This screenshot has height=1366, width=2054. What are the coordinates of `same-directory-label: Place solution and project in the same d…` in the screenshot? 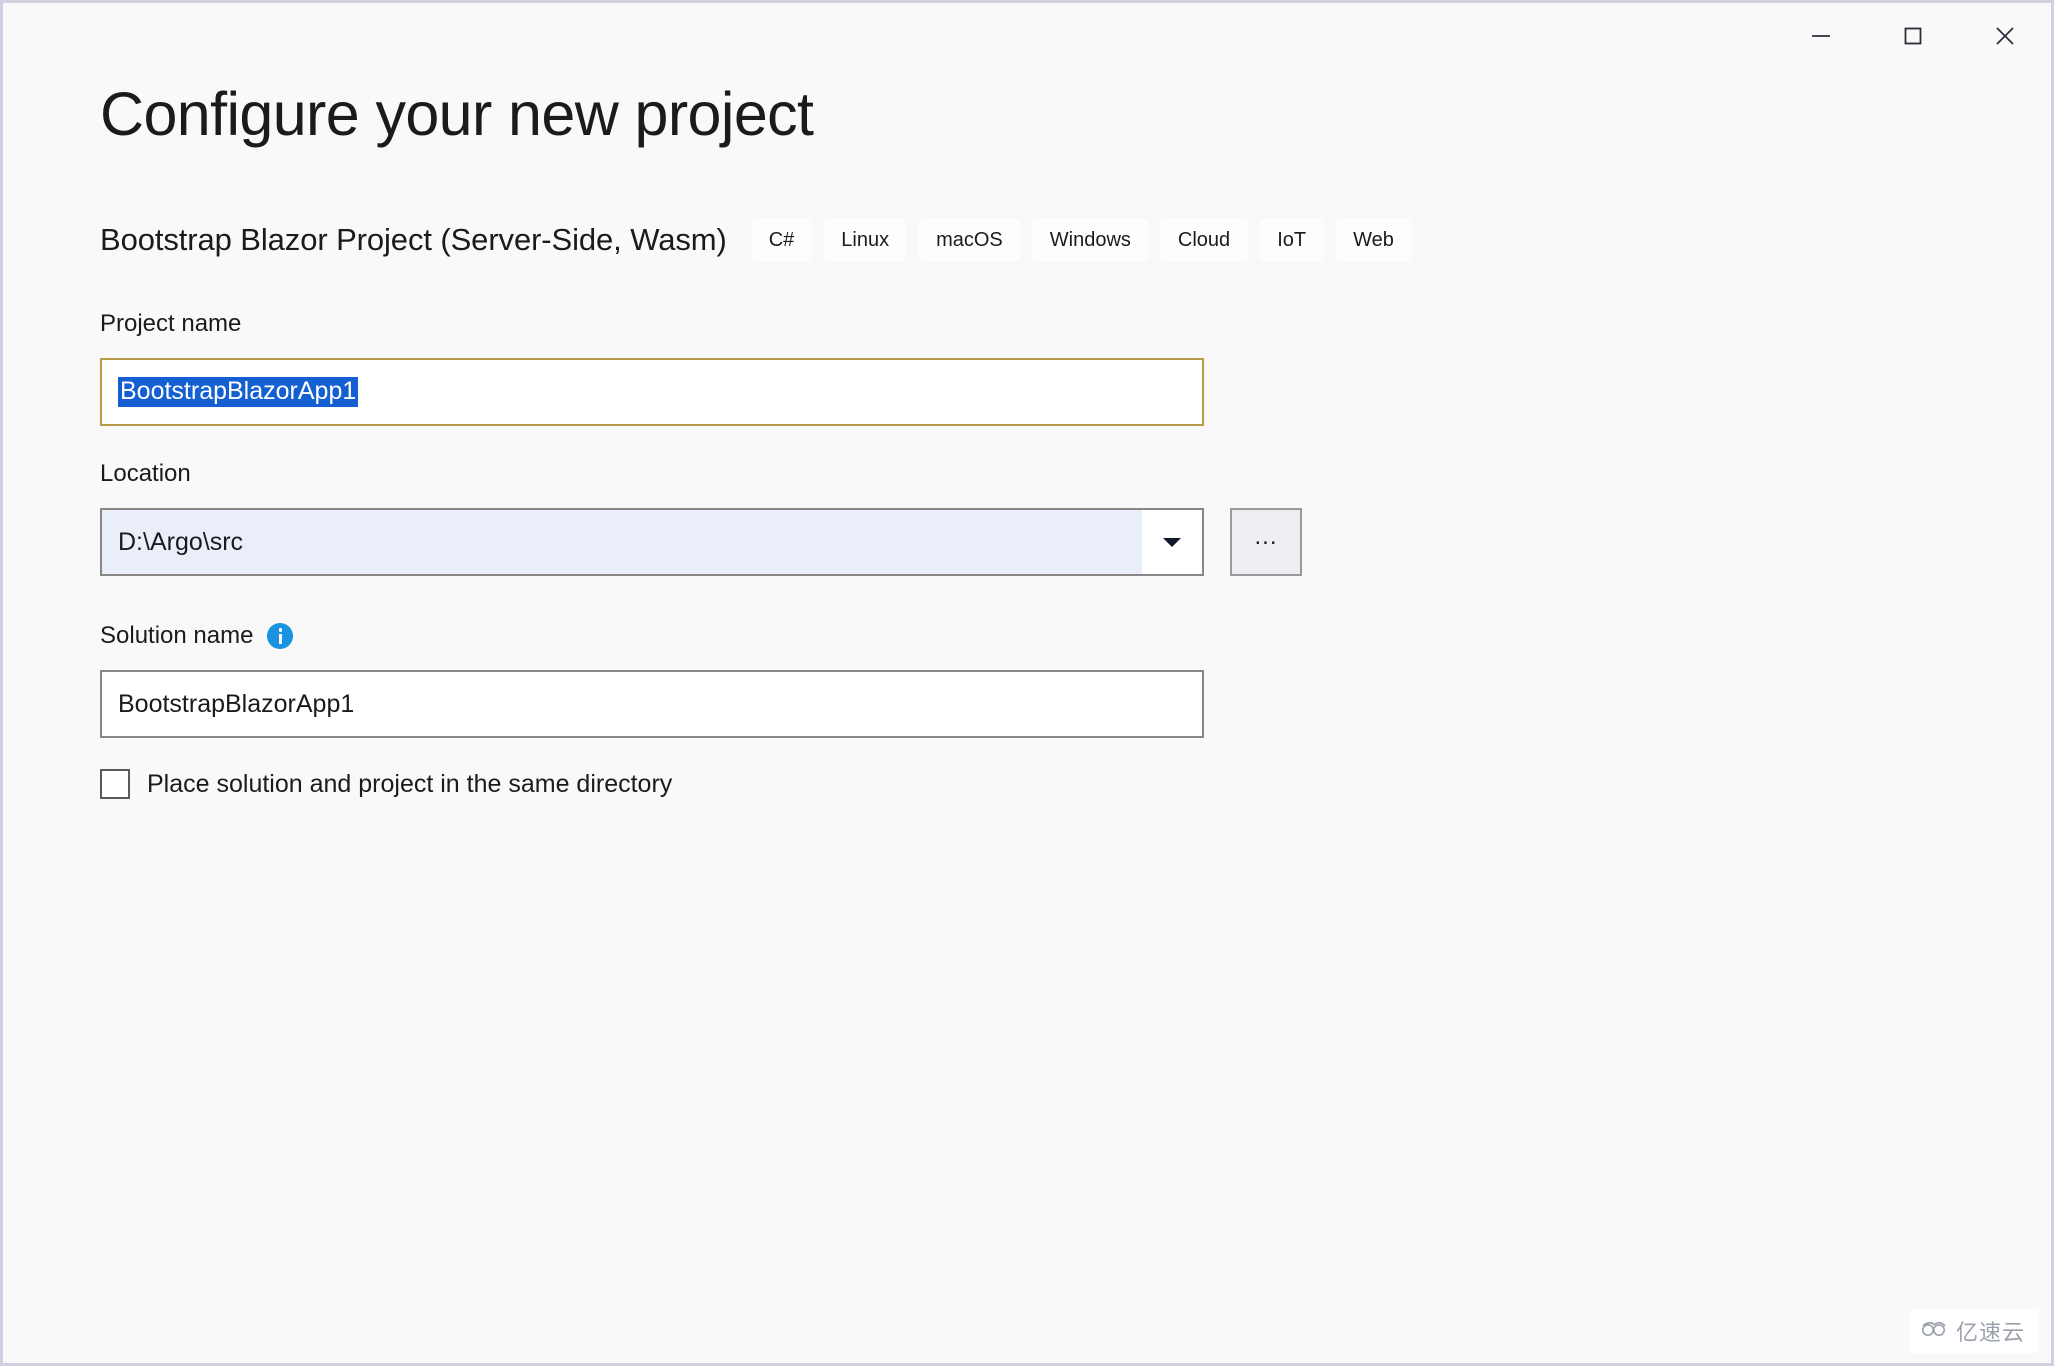 It's located at (410, 783).